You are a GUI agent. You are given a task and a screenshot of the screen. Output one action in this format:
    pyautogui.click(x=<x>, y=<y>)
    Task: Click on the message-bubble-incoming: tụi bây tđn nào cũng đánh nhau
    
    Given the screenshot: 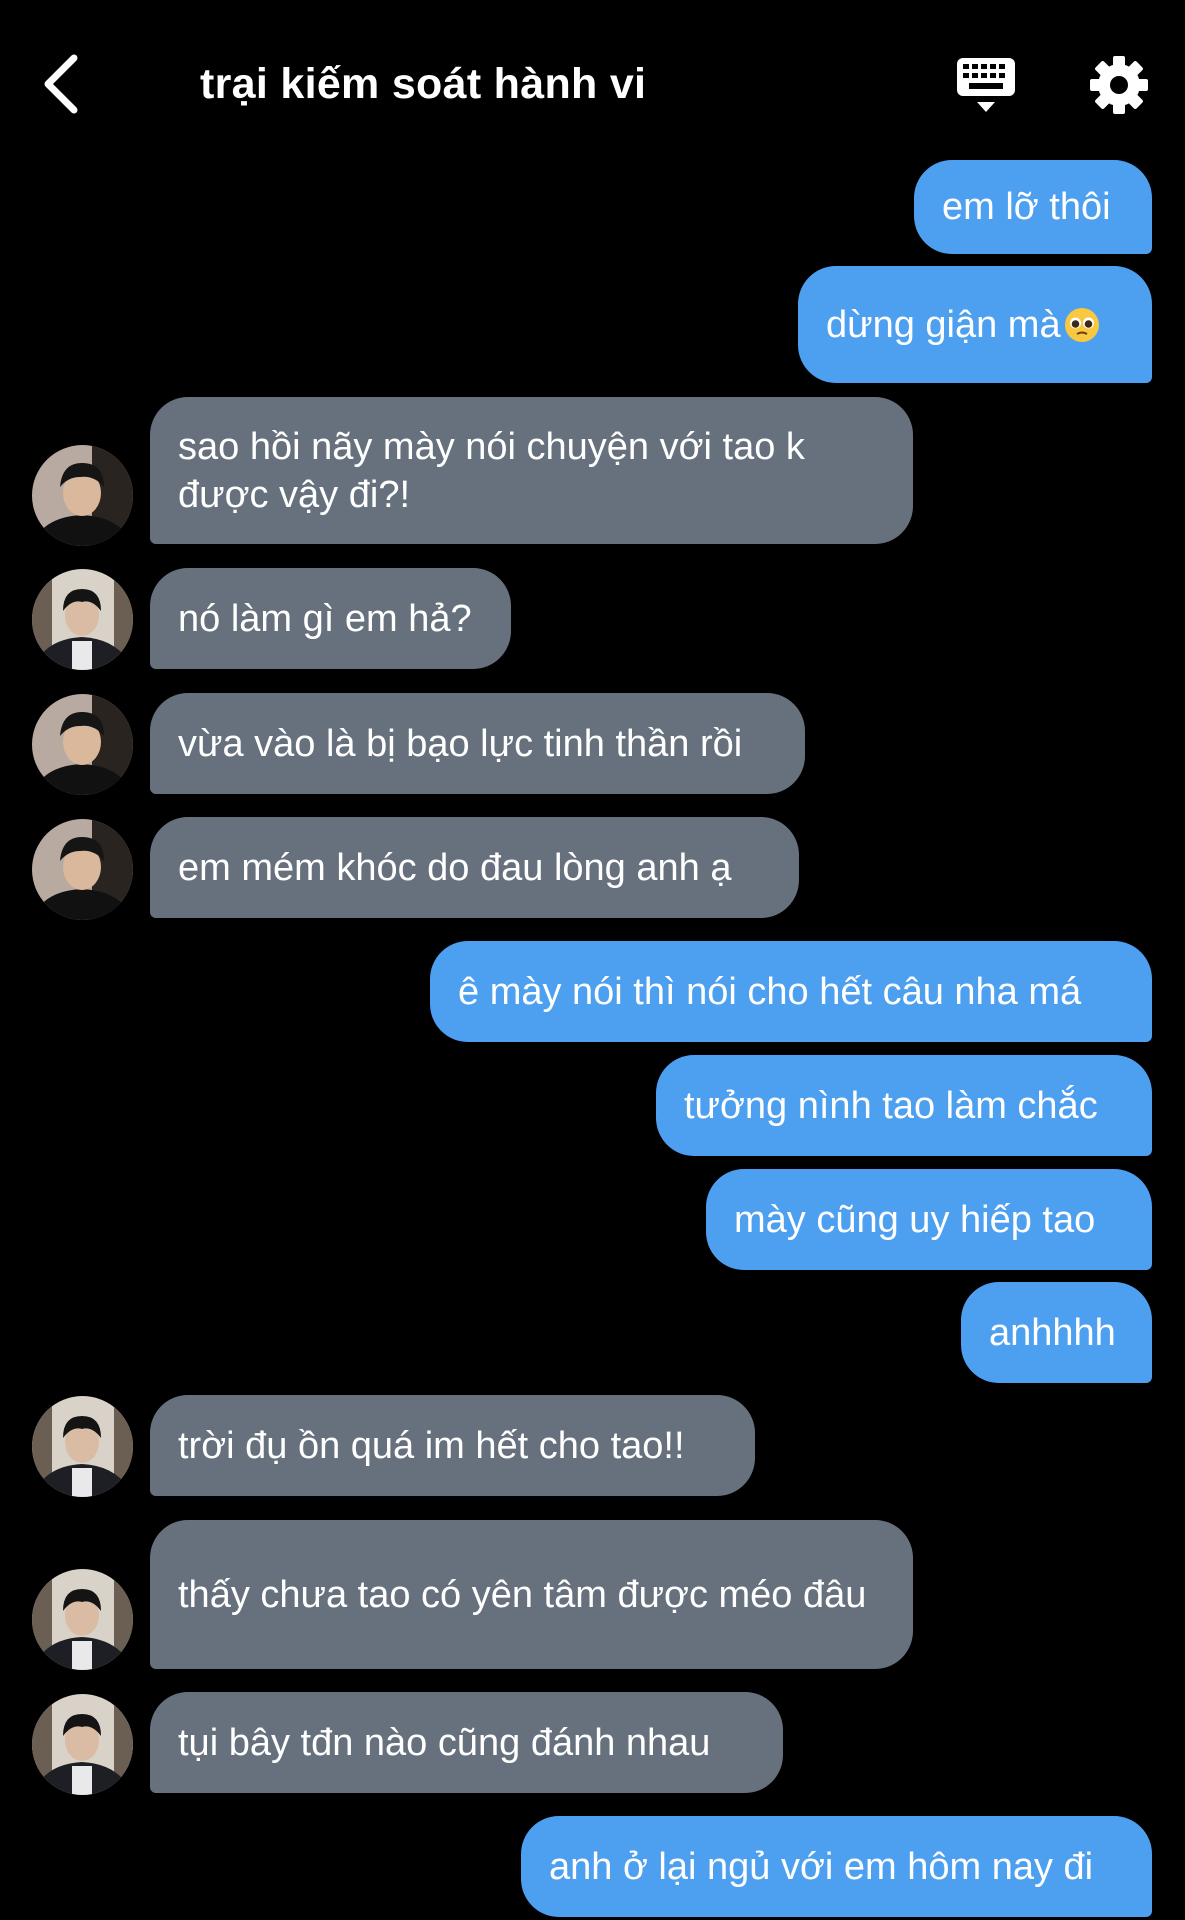 What is the action you would take?
    pyautogui.click(x=466, y=1742)
    